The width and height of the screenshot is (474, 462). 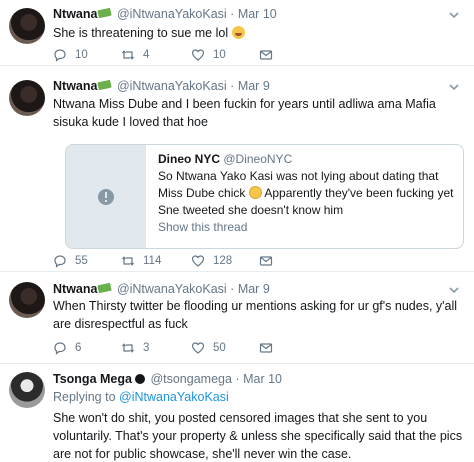 I want to click on quoted-author-handle: @DineoNYC, so click(x=258, y=159).